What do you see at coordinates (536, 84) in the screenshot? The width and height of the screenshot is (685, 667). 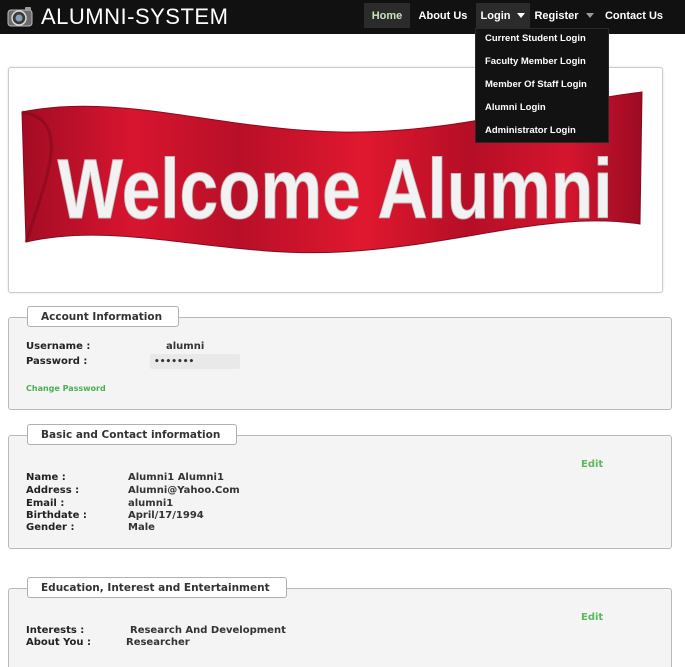 I see `menu-item-member-of-staff-login: Member Of Staff Login` at bounding box center [536, 84].